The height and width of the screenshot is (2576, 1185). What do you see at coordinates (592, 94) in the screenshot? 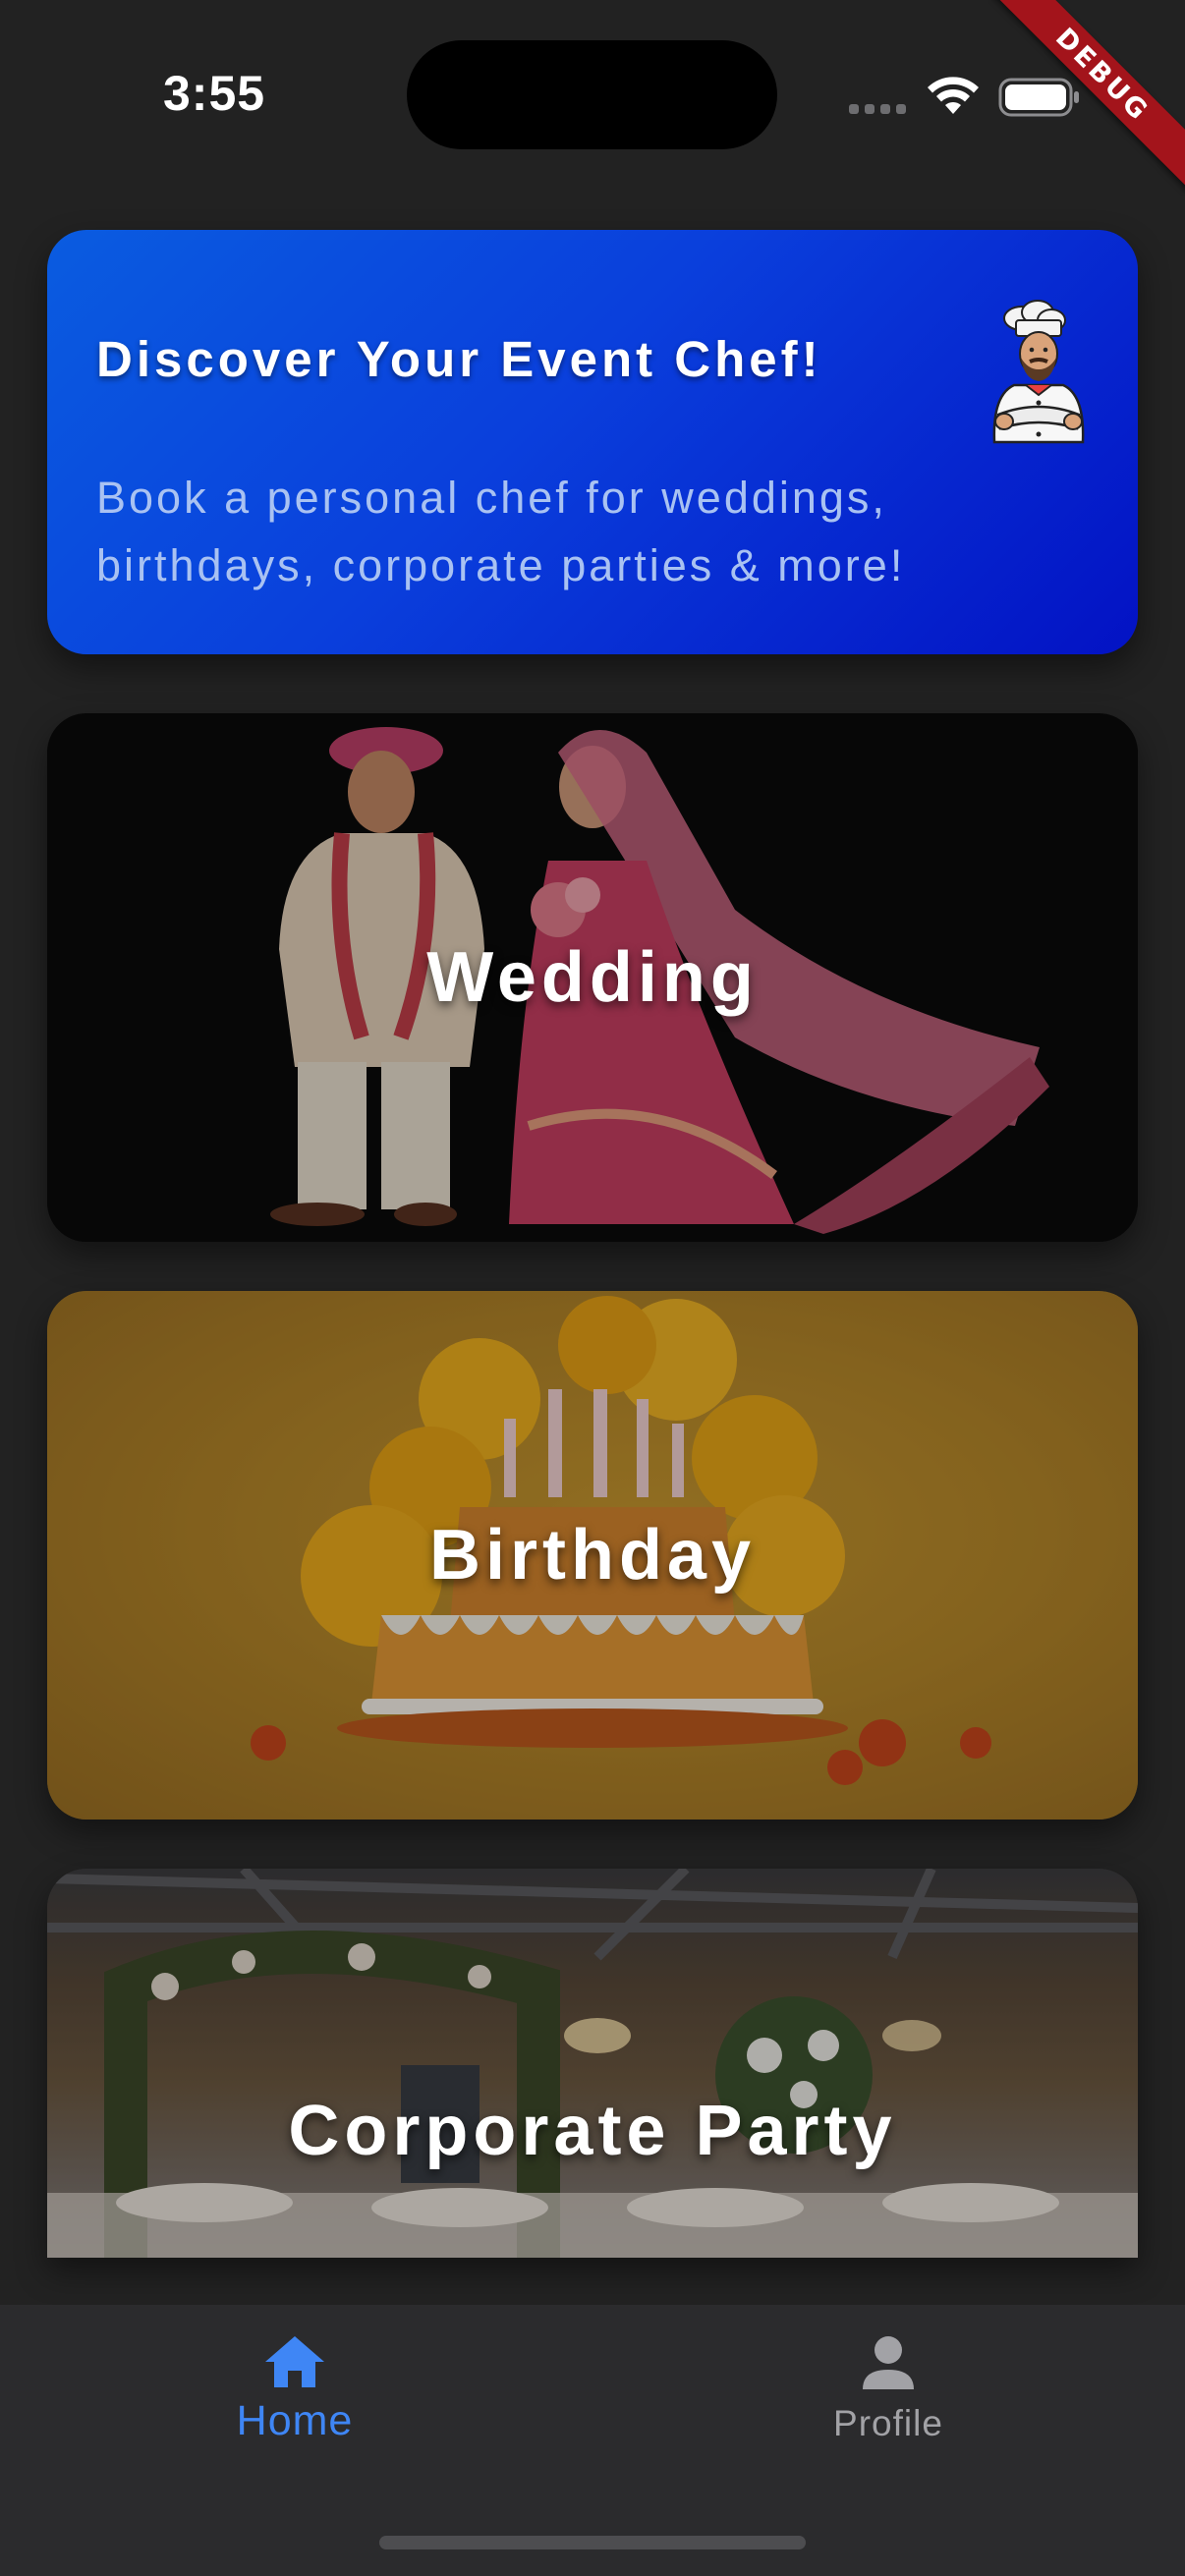
I see `dynamic-island` at bounding box center [592, 94].